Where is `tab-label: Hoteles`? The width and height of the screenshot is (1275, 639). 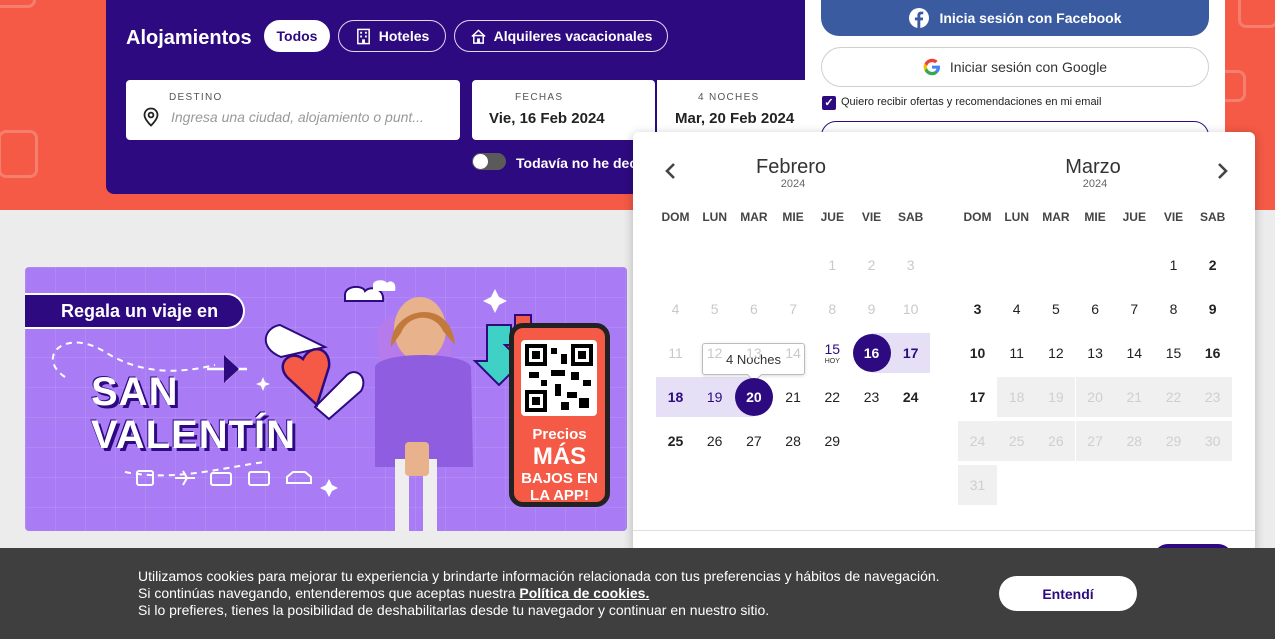 tab-label: Hoteles is located at coordinates (404, 36).